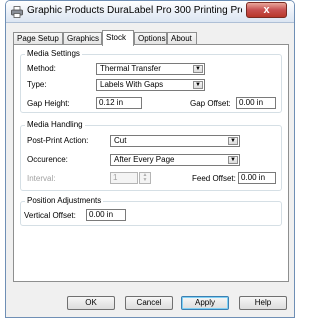 The height and width of the screenshot is (318, 320). Describe the element at coordinates (210, 103) in the screenshot. I see `gap-offset-label: Gap Offset:` at that location.